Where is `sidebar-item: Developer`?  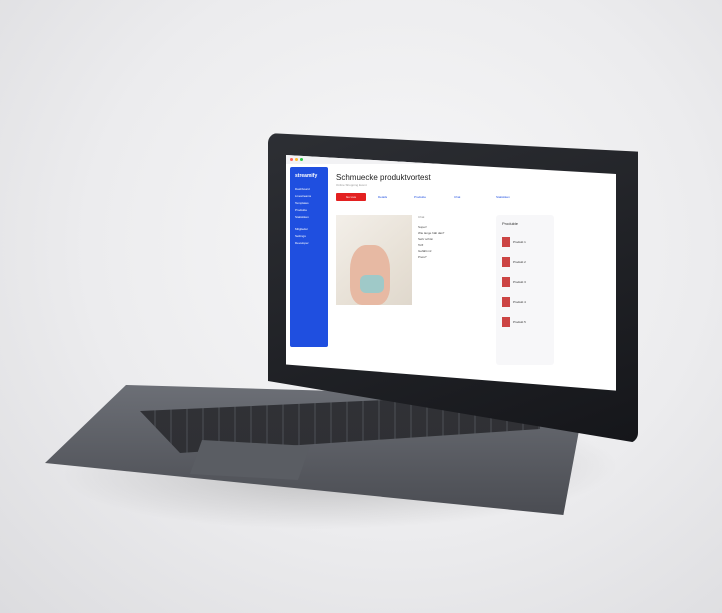 sidebar-item: Developer is located at coordinates (302, 243).